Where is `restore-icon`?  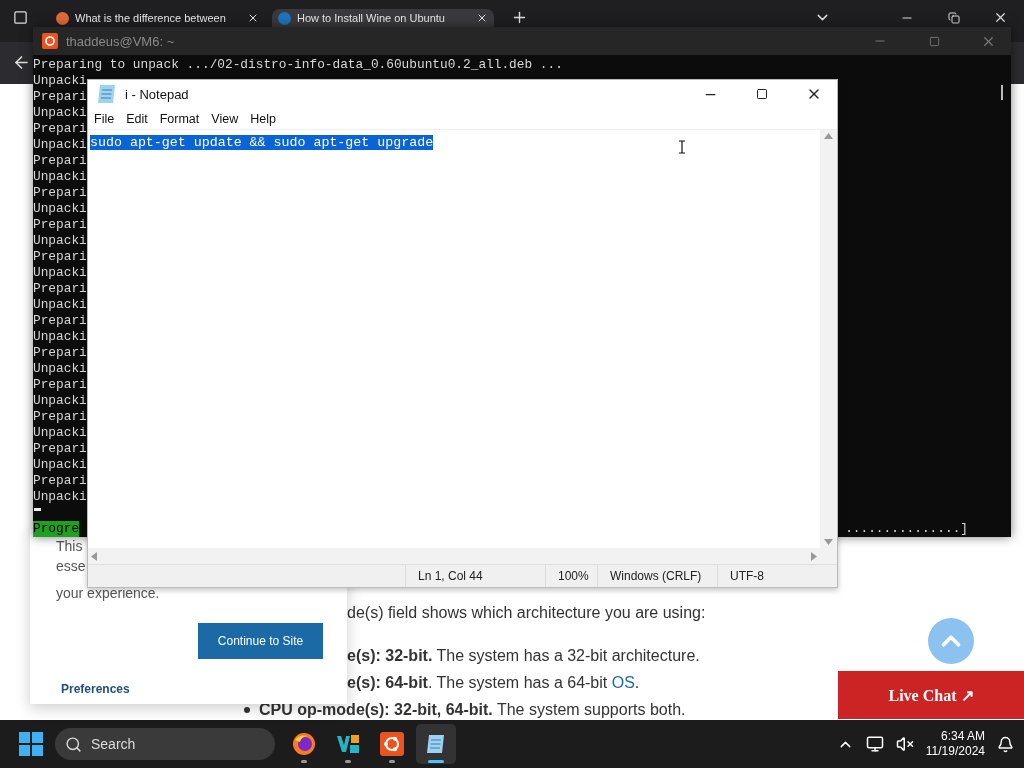 restore-icon is located at coordinates (953, 17).